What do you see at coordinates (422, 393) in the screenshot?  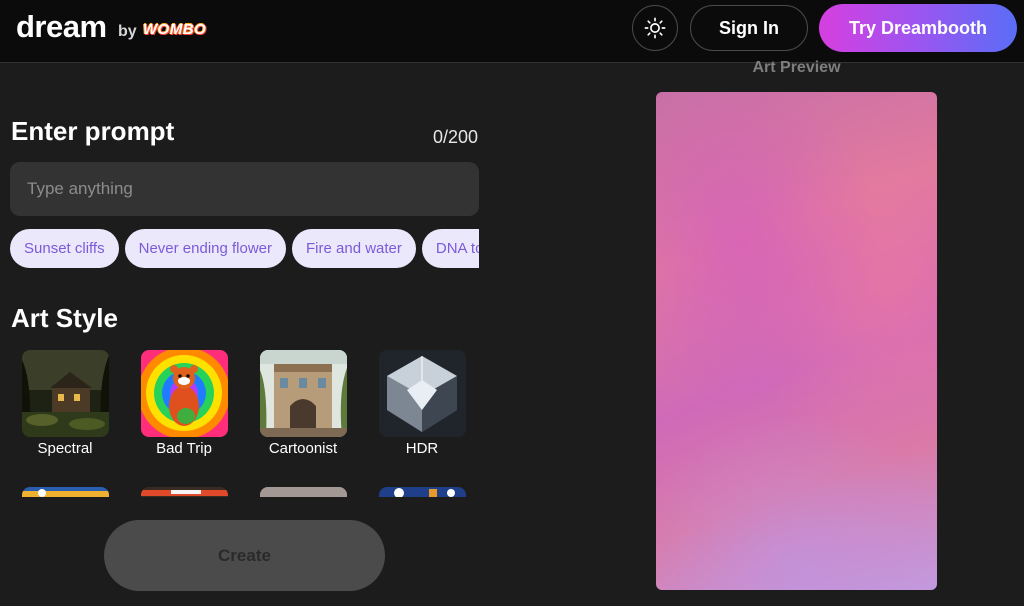 I see `hdr-thumbnail` at bounding box center [422, 393].